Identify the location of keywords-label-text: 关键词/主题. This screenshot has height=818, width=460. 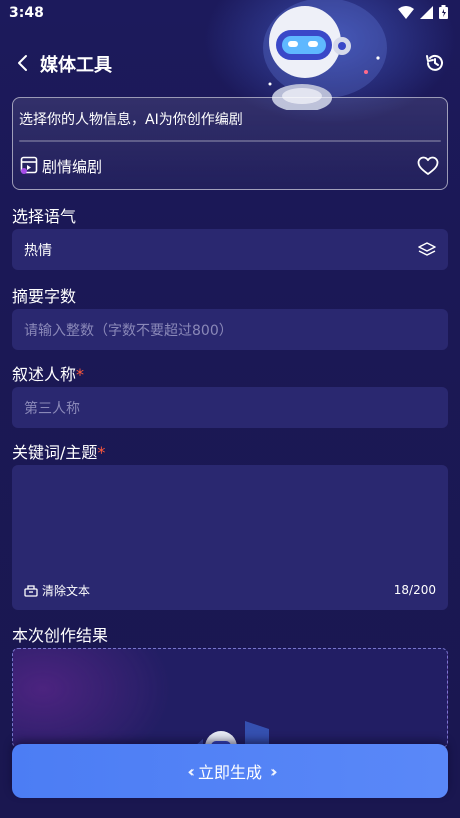
(55, 452).